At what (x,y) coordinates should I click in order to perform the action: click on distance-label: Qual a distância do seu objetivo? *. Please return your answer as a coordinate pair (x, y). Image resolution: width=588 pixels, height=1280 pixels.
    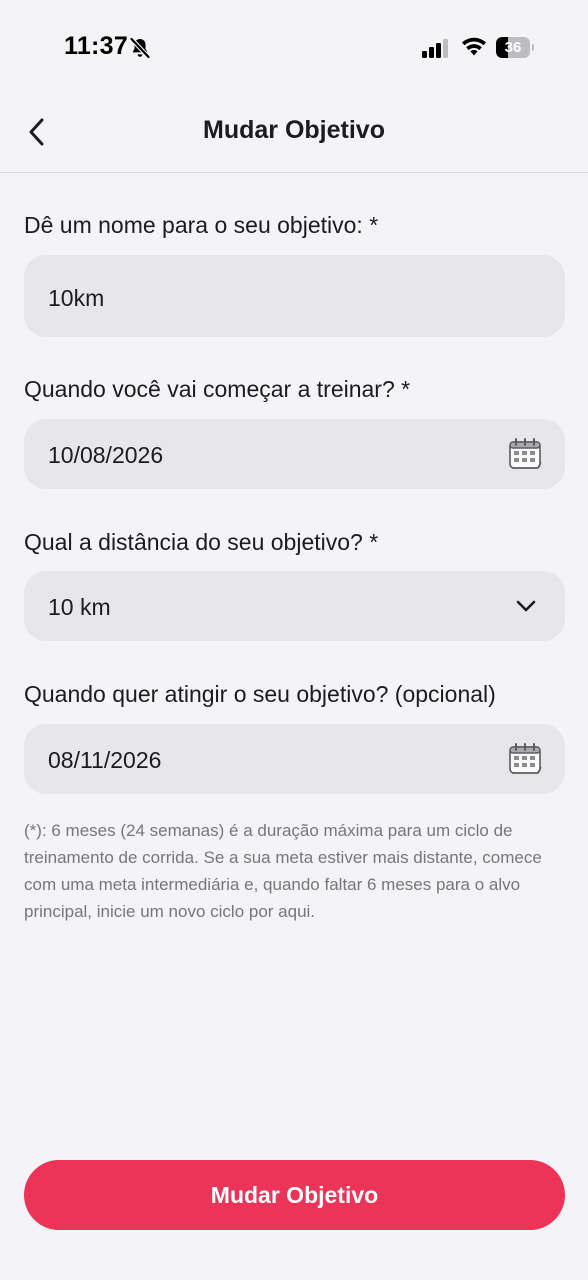
    Looking at the image, I should click on (201, 542).